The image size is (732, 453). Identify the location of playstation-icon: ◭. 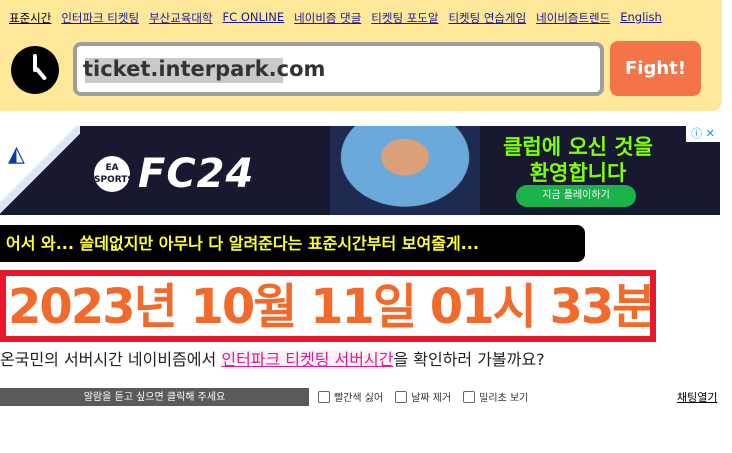
(16, 154).